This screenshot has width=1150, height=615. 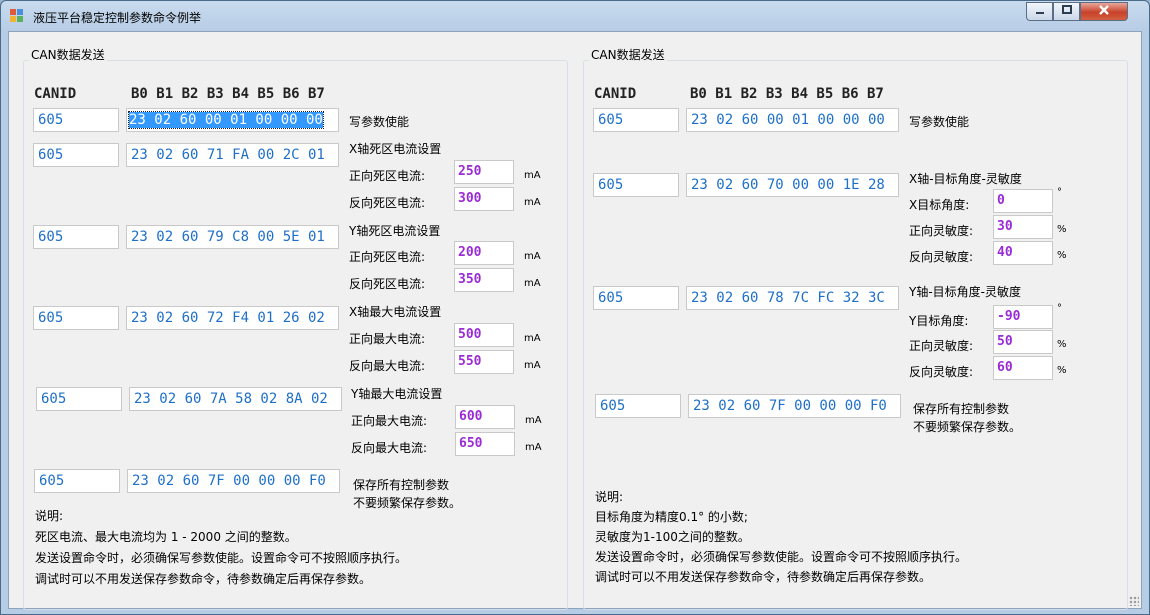 I want to click on resize-grip, so click(x=1134, y=601).